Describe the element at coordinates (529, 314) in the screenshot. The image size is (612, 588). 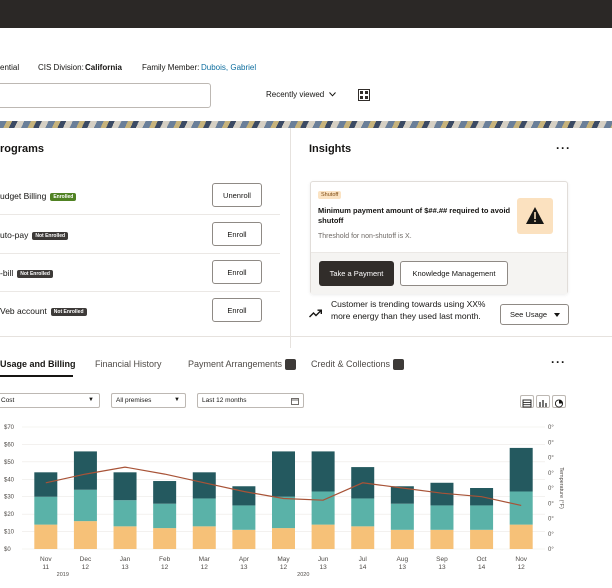
I see `see-usage-label: See Usage` at that location.